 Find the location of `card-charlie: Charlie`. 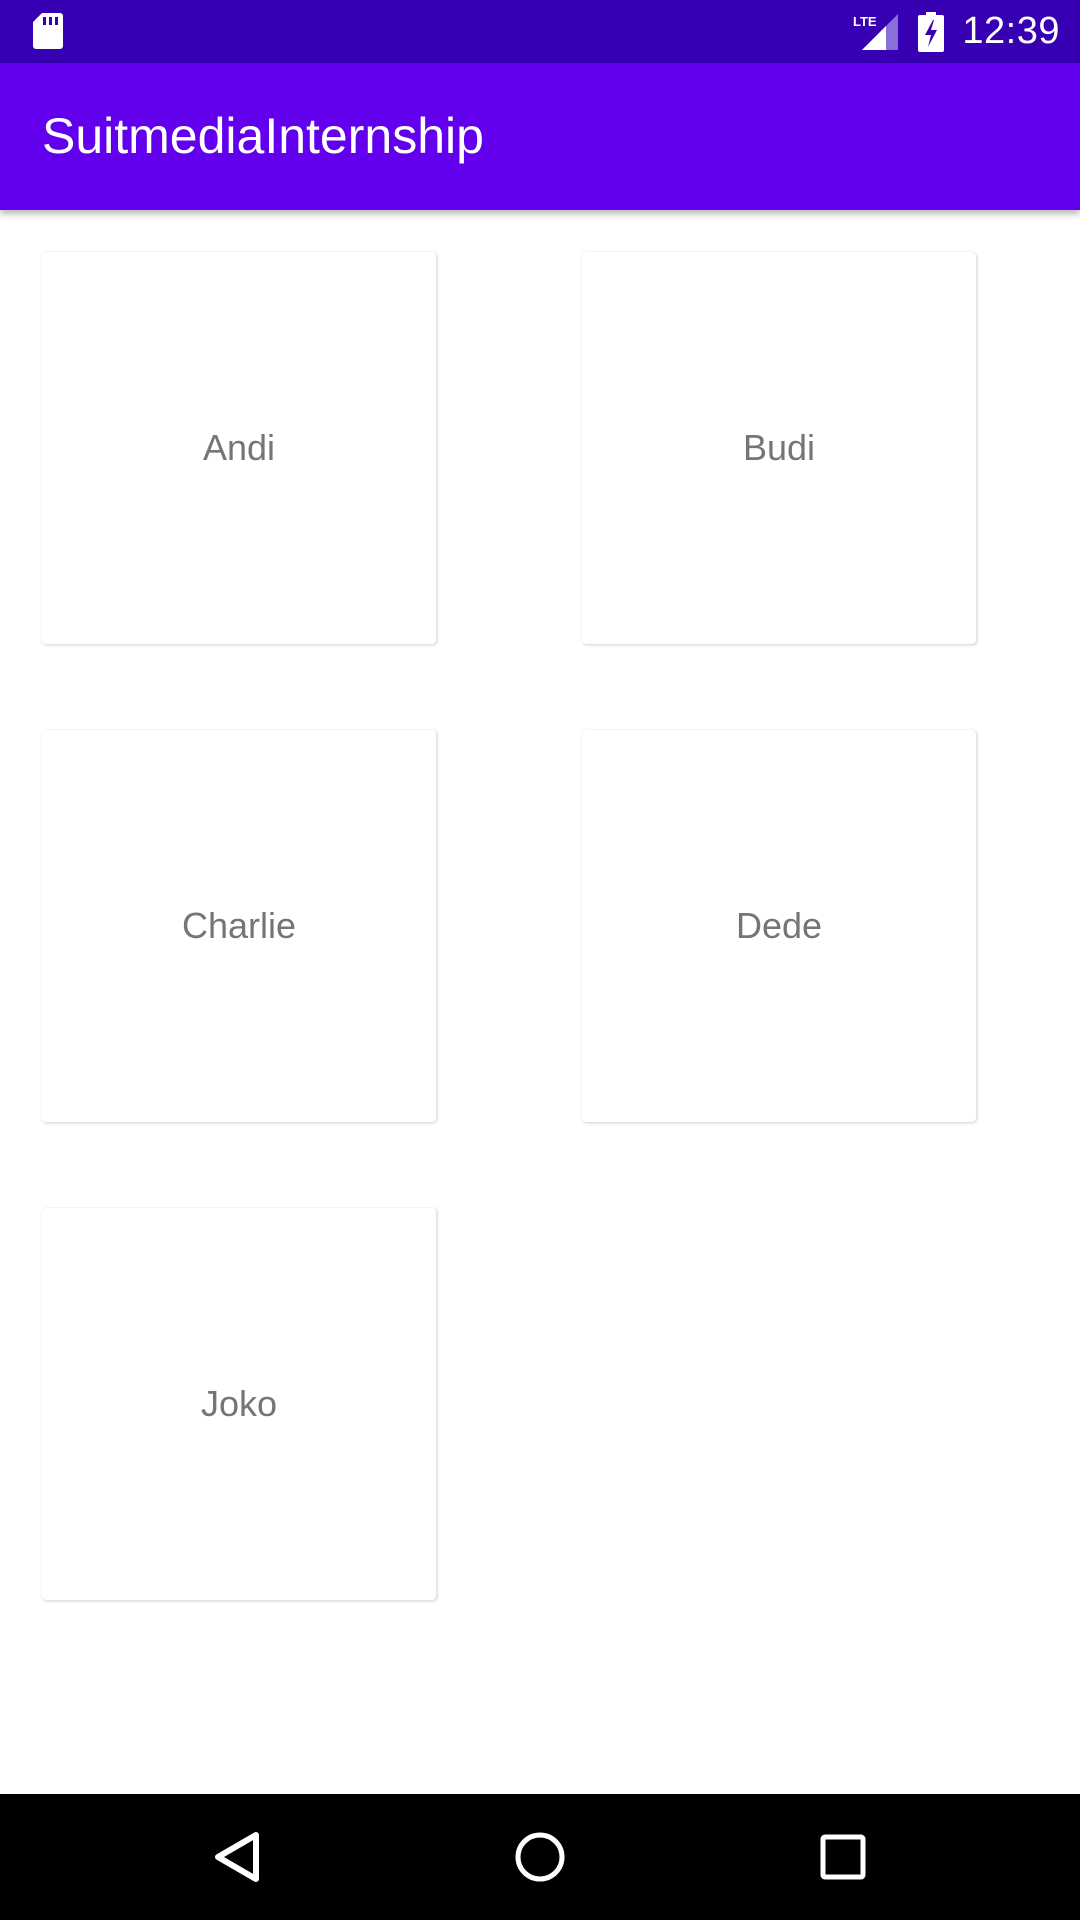

card-charlie: Charlie is located at coordinates (239, 926).